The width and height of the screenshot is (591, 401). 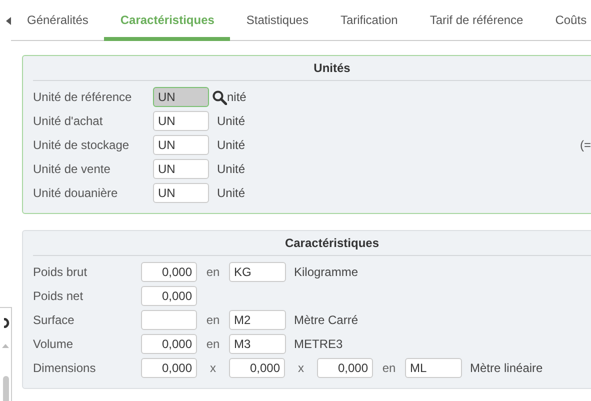 I want to click on field-label: Poids net, so click(x=58, y=296).